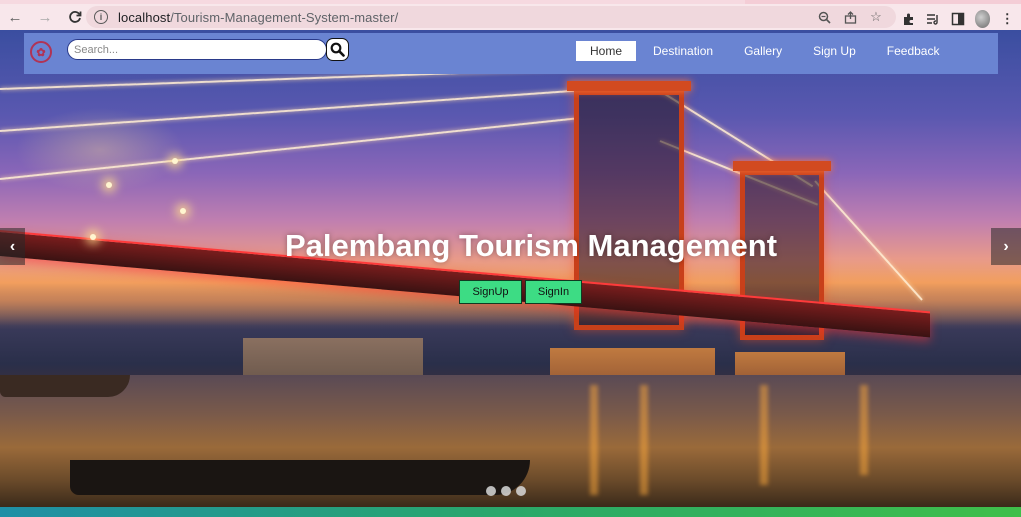 The width and height of the screenshot is (1021, 517). What do you see at coordinates (45, 17) in the screenshot?
I see `forward-arrow-icon: →` at bounding box center [45, 17].